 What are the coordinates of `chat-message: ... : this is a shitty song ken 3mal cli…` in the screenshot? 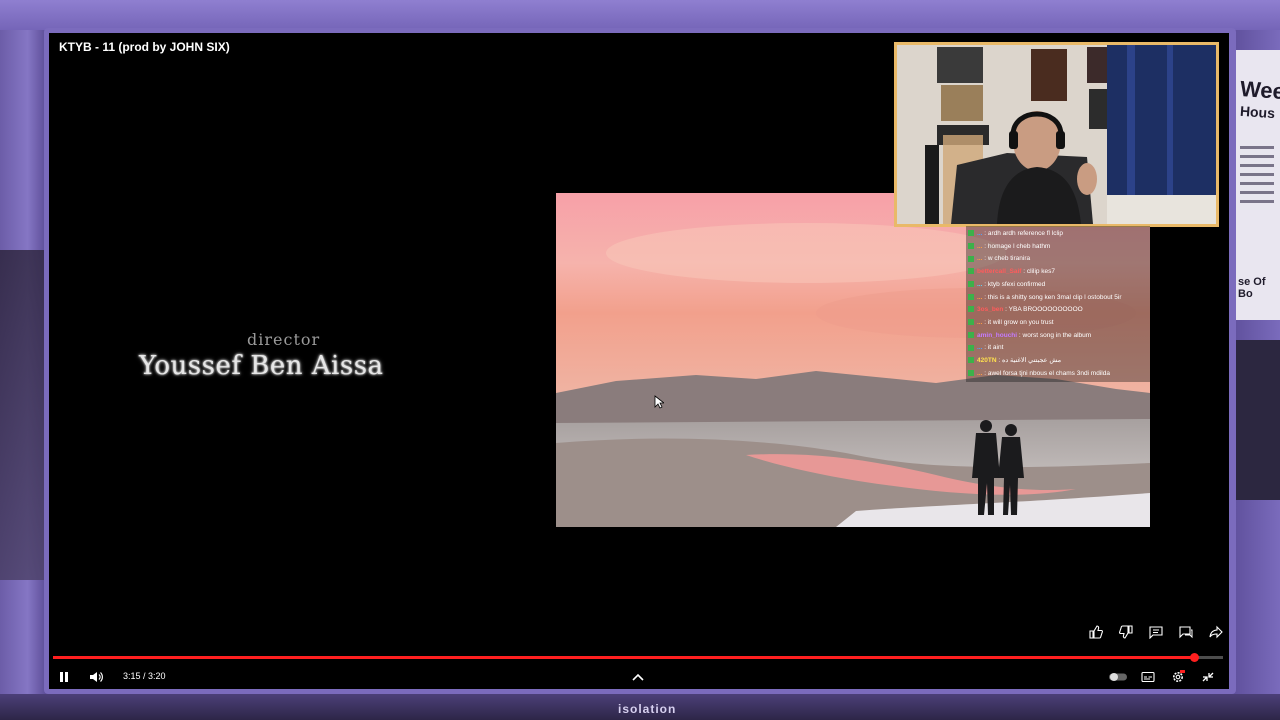 It's located at (1045, 298).